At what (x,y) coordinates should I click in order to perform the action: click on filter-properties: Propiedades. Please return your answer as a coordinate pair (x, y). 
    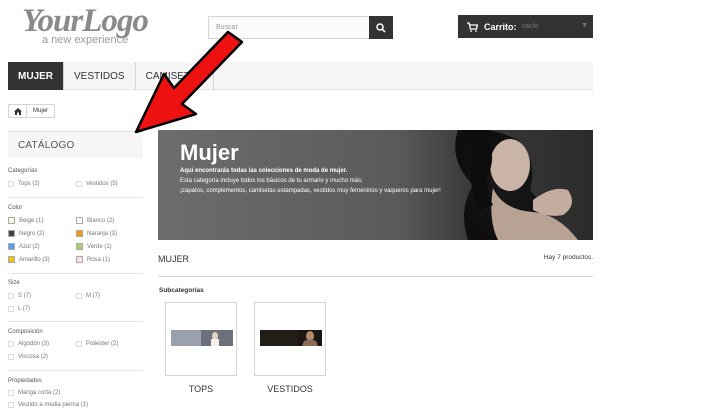
    Looking at the image, I should click on (75, 383).